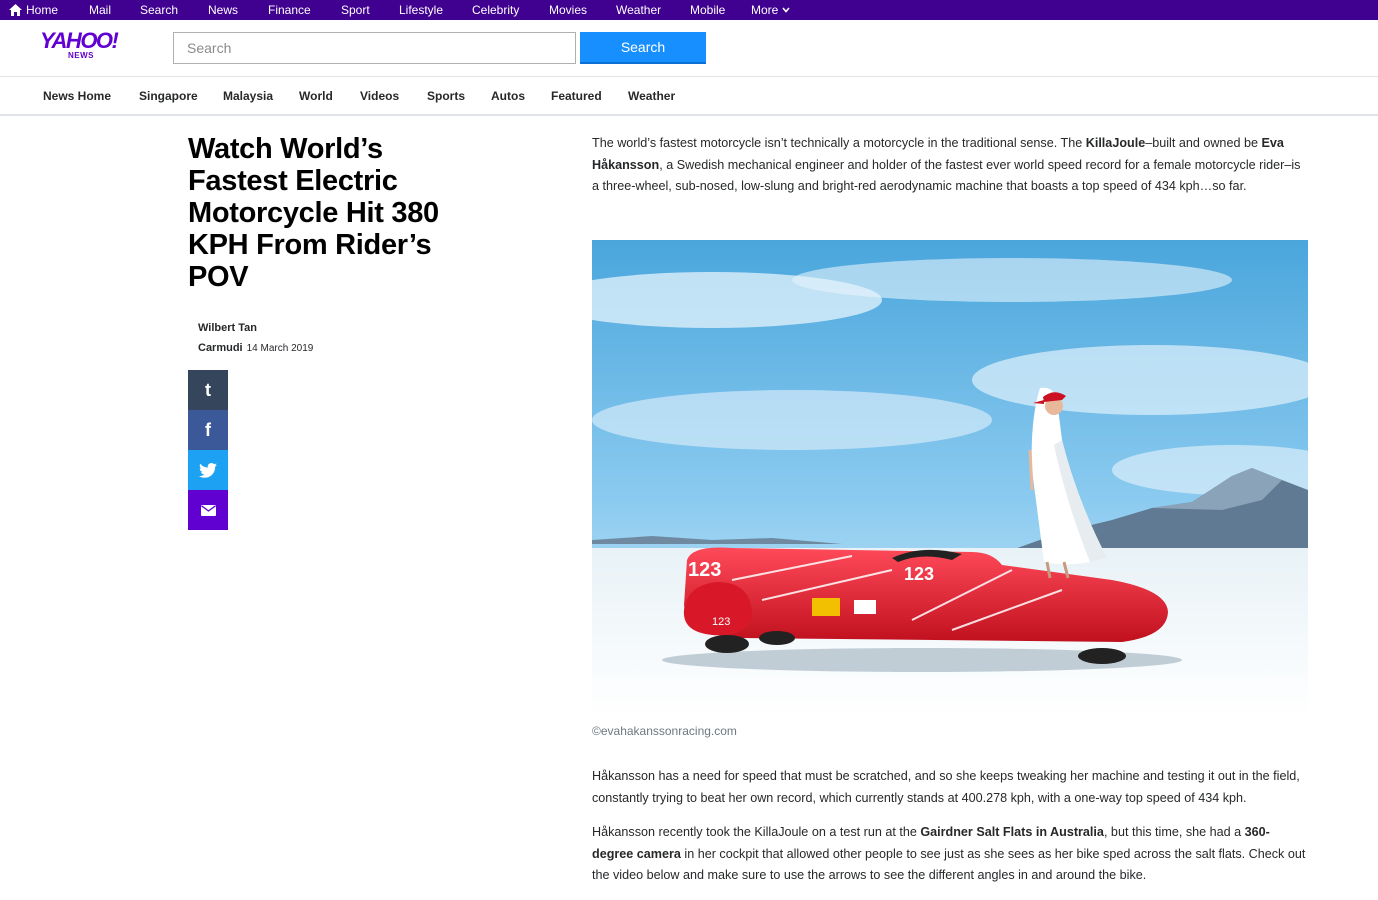 The width and height of the screenshot is (1378, 900). What do you see at coordinates (355, 10) in the screenshot?
I see `topnav-sport: Sport` at bounding box center [355, 10].